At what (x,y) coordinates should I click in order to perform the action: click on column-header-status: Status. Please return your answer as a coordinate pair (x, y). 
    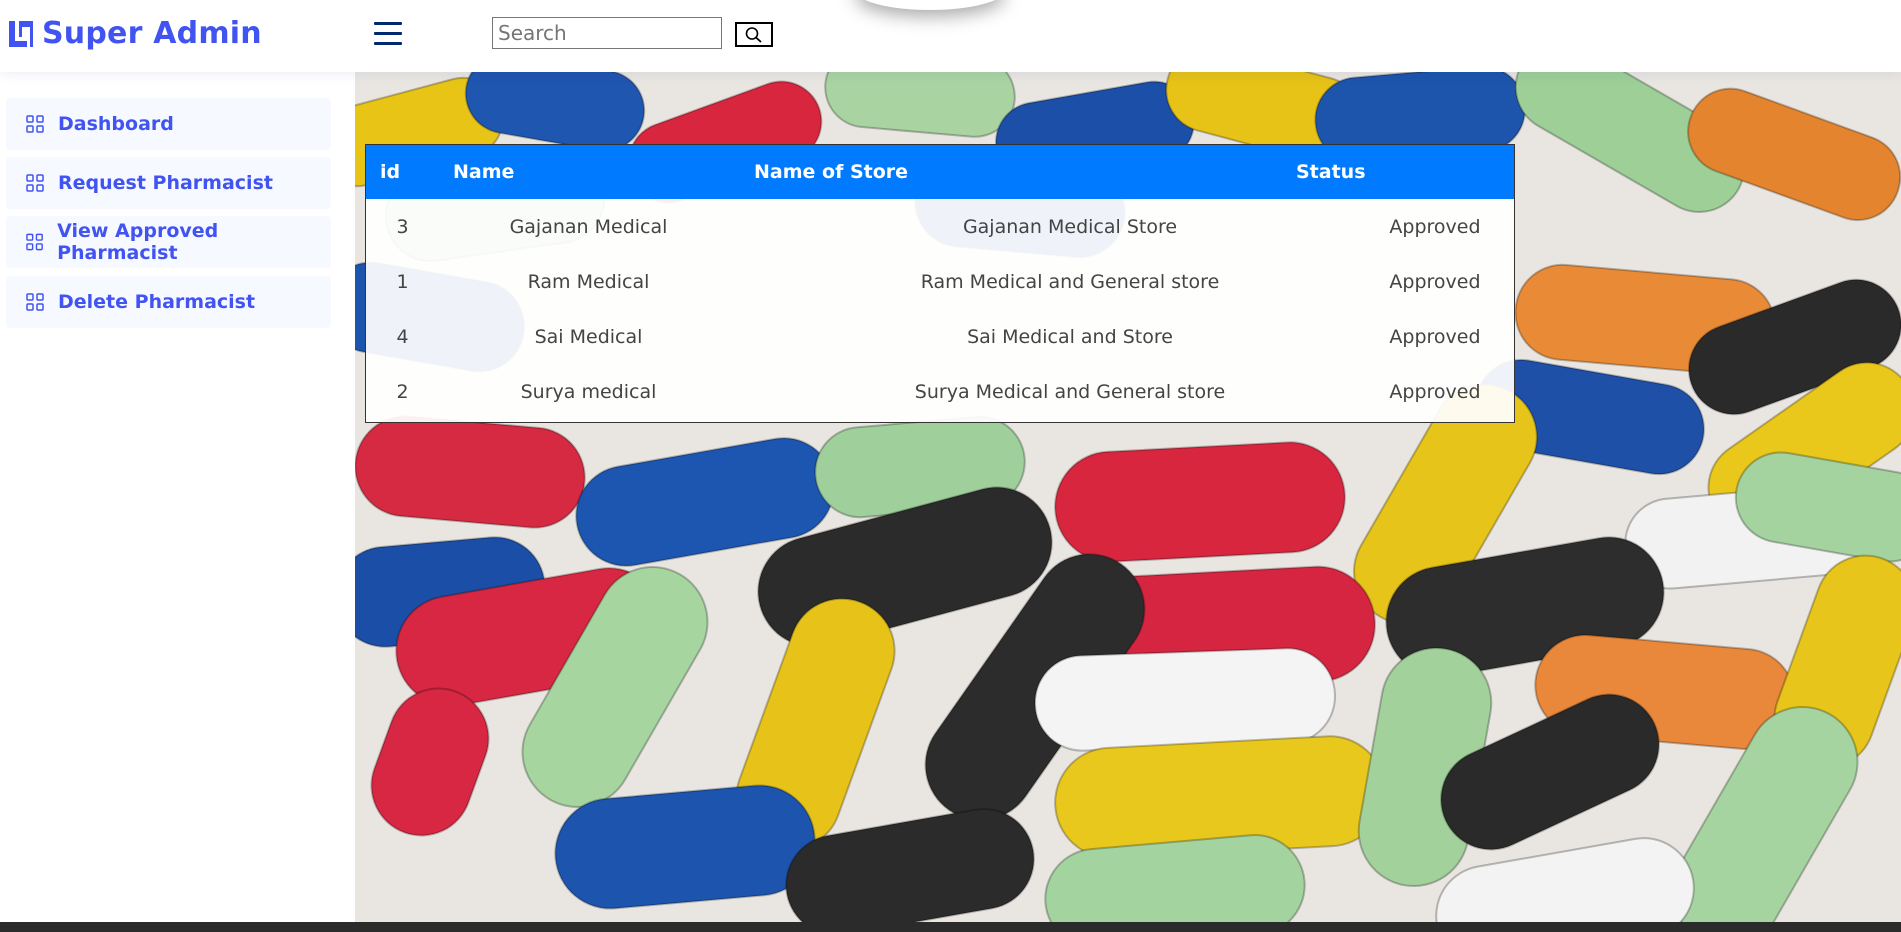
    Looking at the image, I should click on (1331, 172).